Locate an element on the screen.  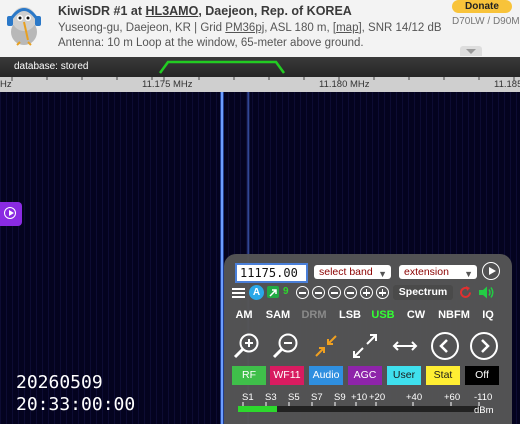
zoom-in-icon is located at coordinates (246, 346).